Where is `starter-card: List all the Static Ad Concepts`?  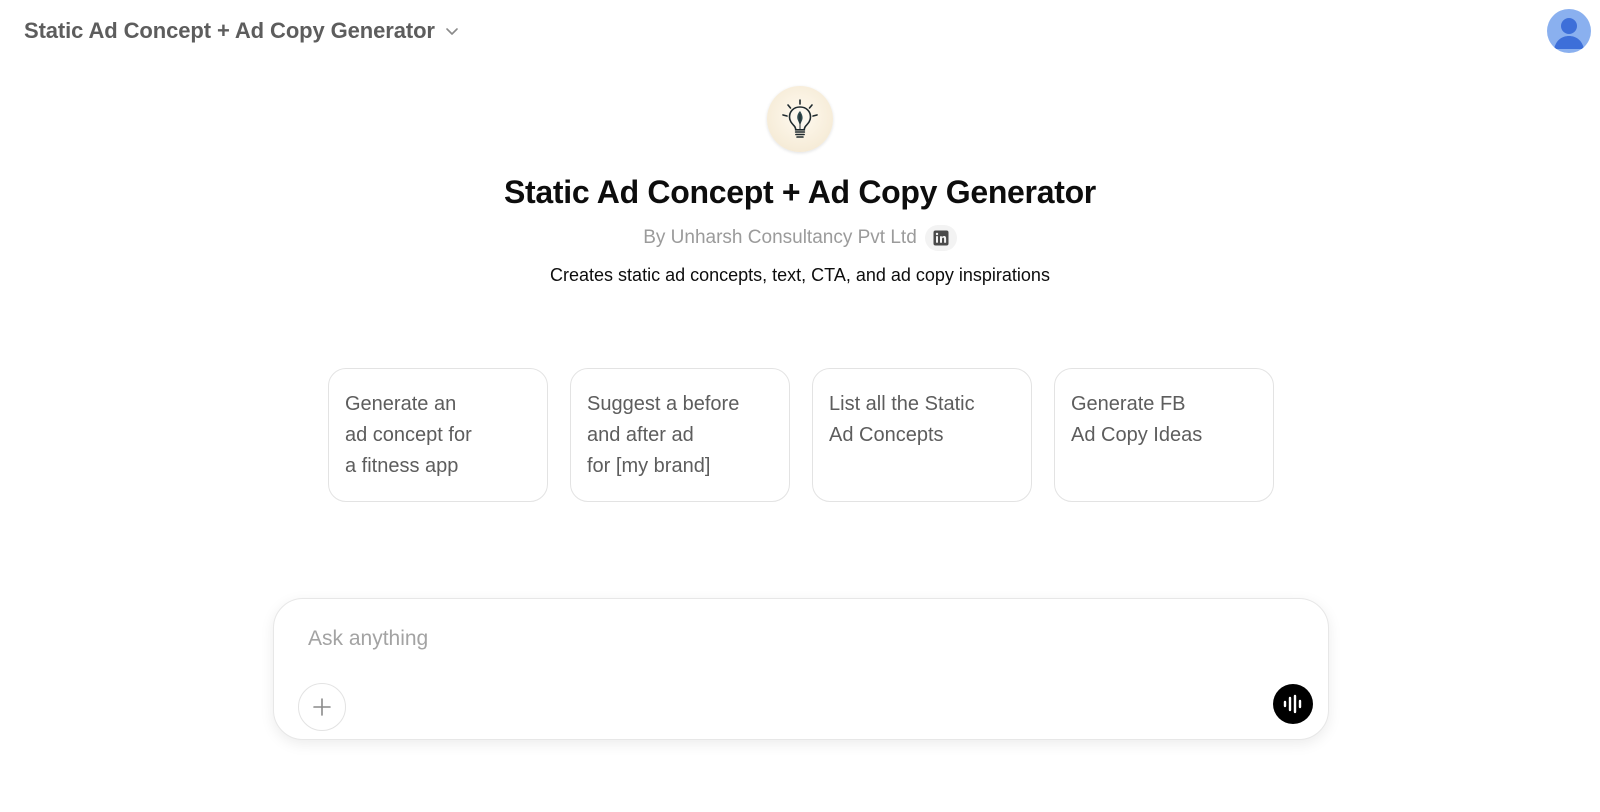 starter-card: List all the Static Ad Concepts is located at coordinates (922, 435).